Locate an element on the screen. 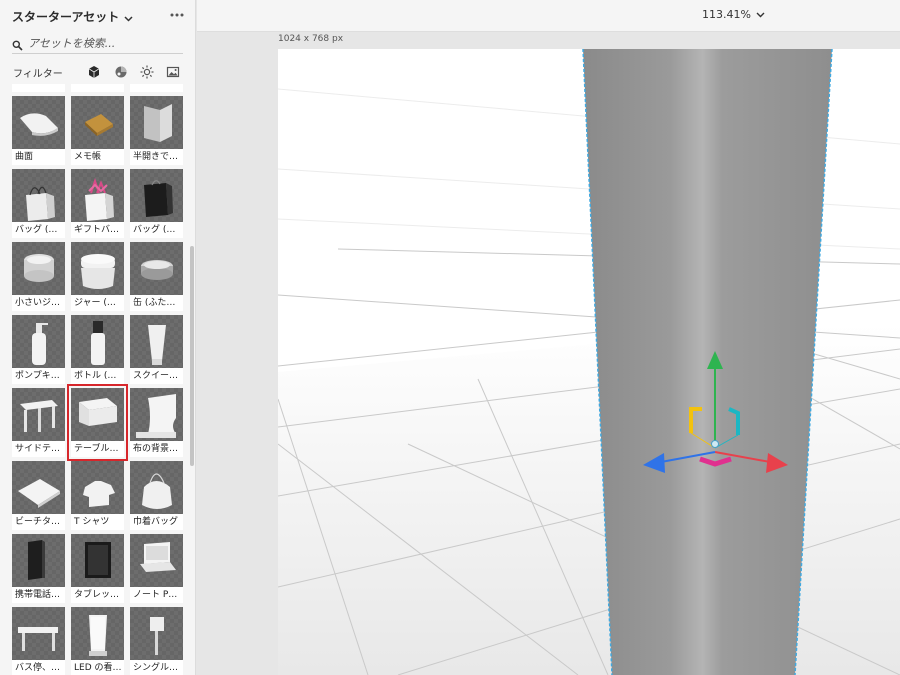 The width and height of the screenshot is (900, 675). panel-title-dropdown: スターターアセット is located at coordinates (72, 16).